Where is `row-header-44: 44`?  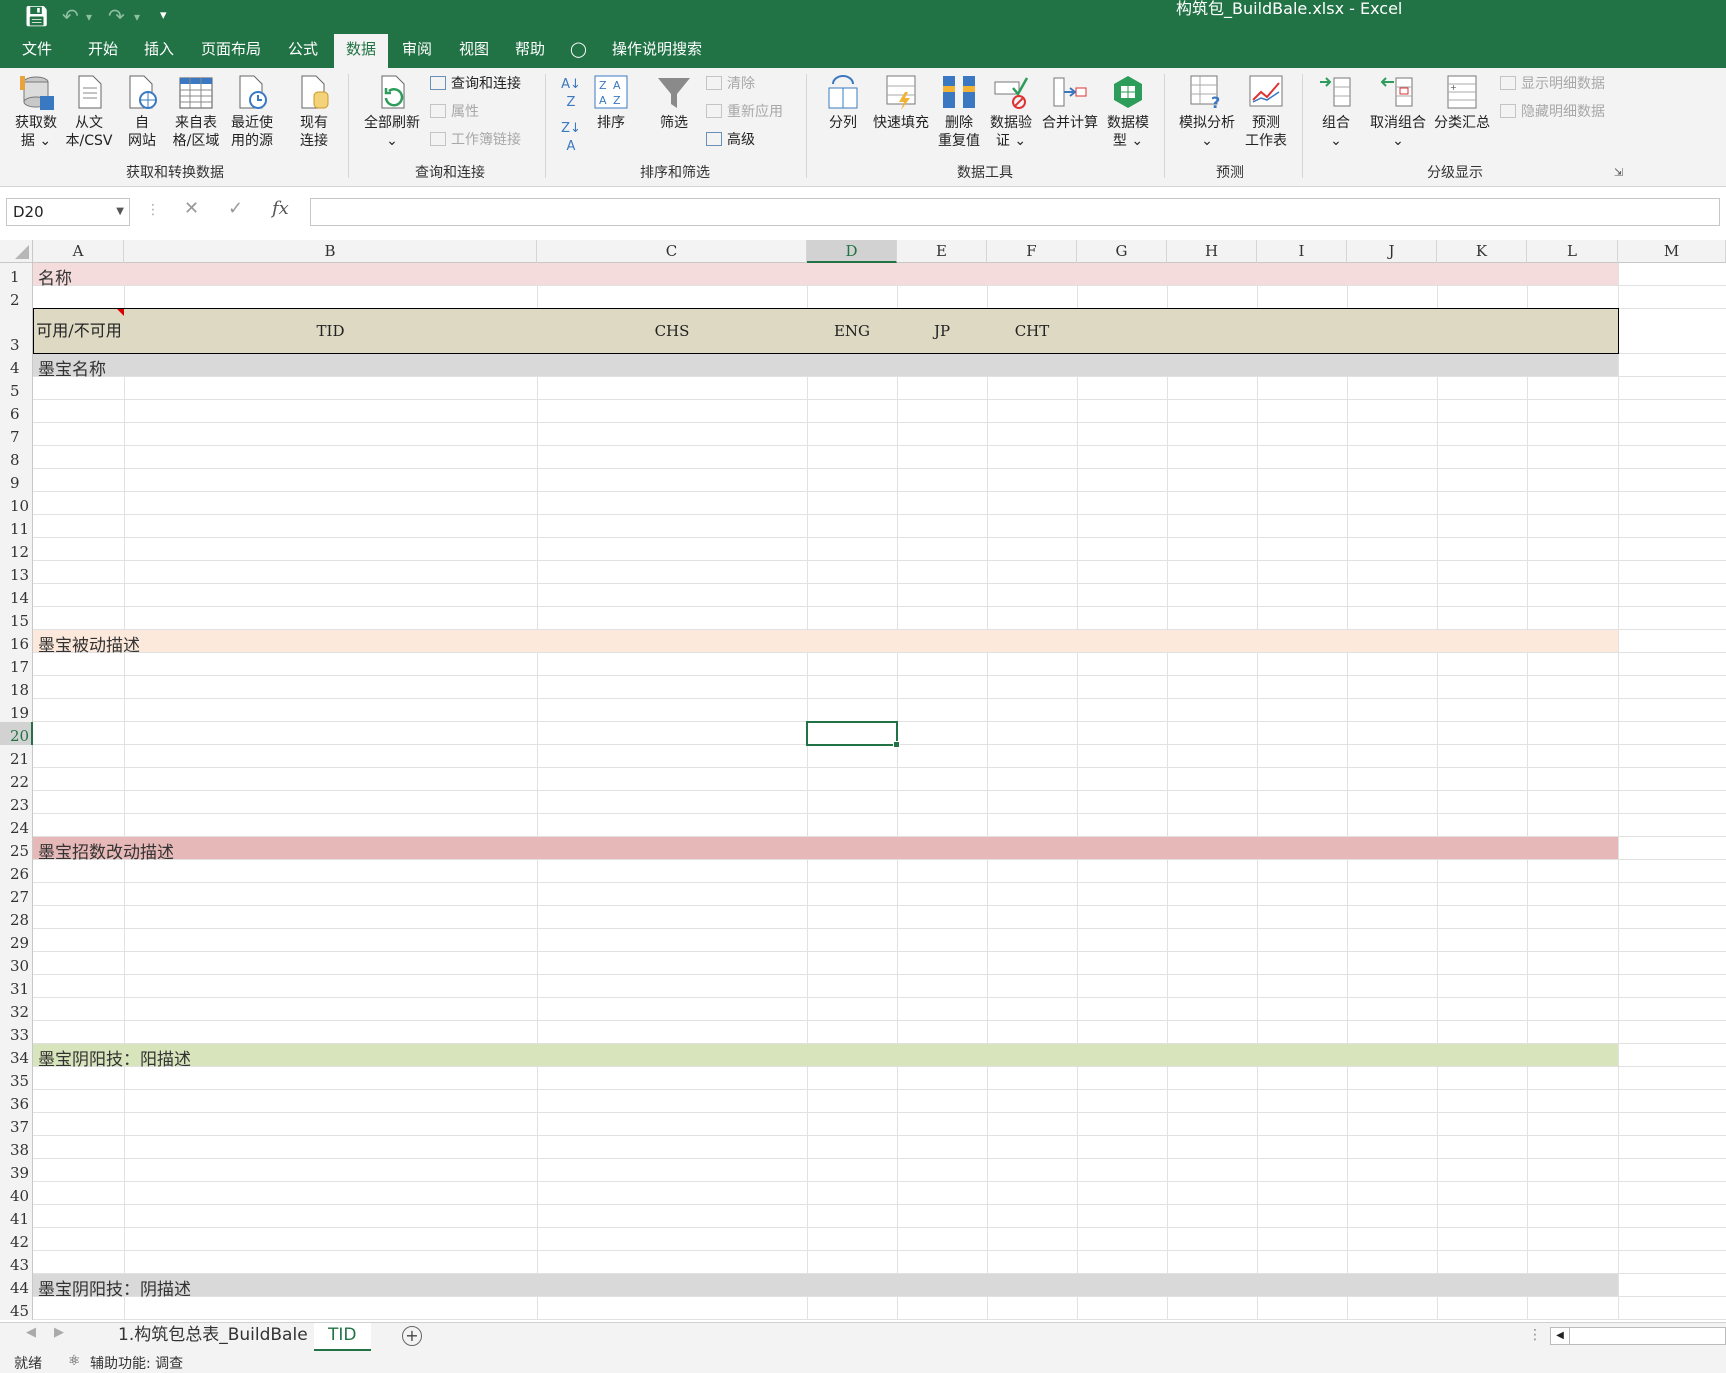 row-header-44: 44 is located at coordinates (16, 1285).